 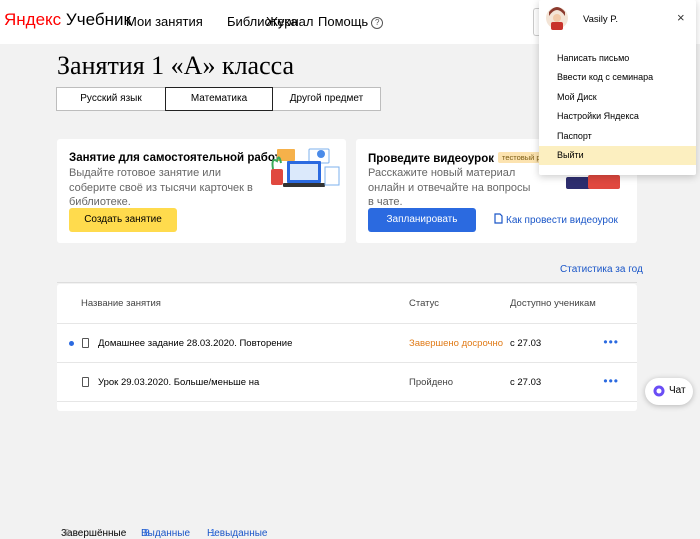 What do you see at coordinates (98, 19) in the screenshot?
I see `logo-uchebnik: Учебник` at bounding box center [98, 19].